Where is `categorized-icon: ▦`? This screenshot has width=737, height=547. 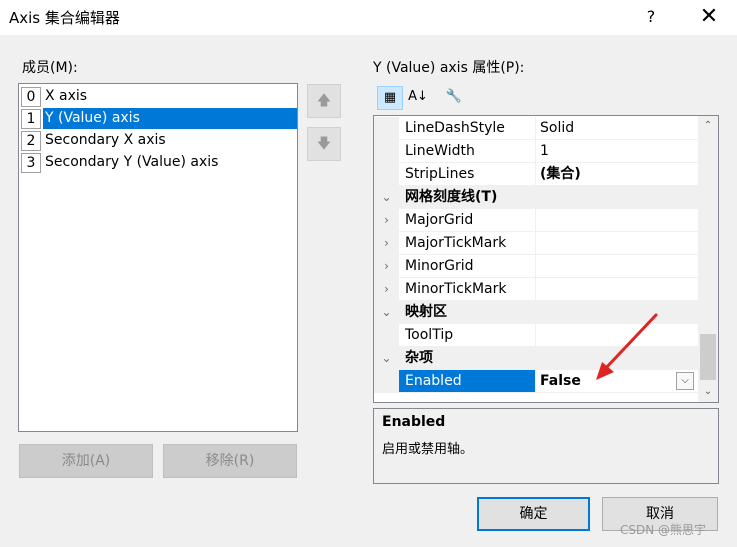
categorized-icon: ▦ is located at coordinates (390, 97).